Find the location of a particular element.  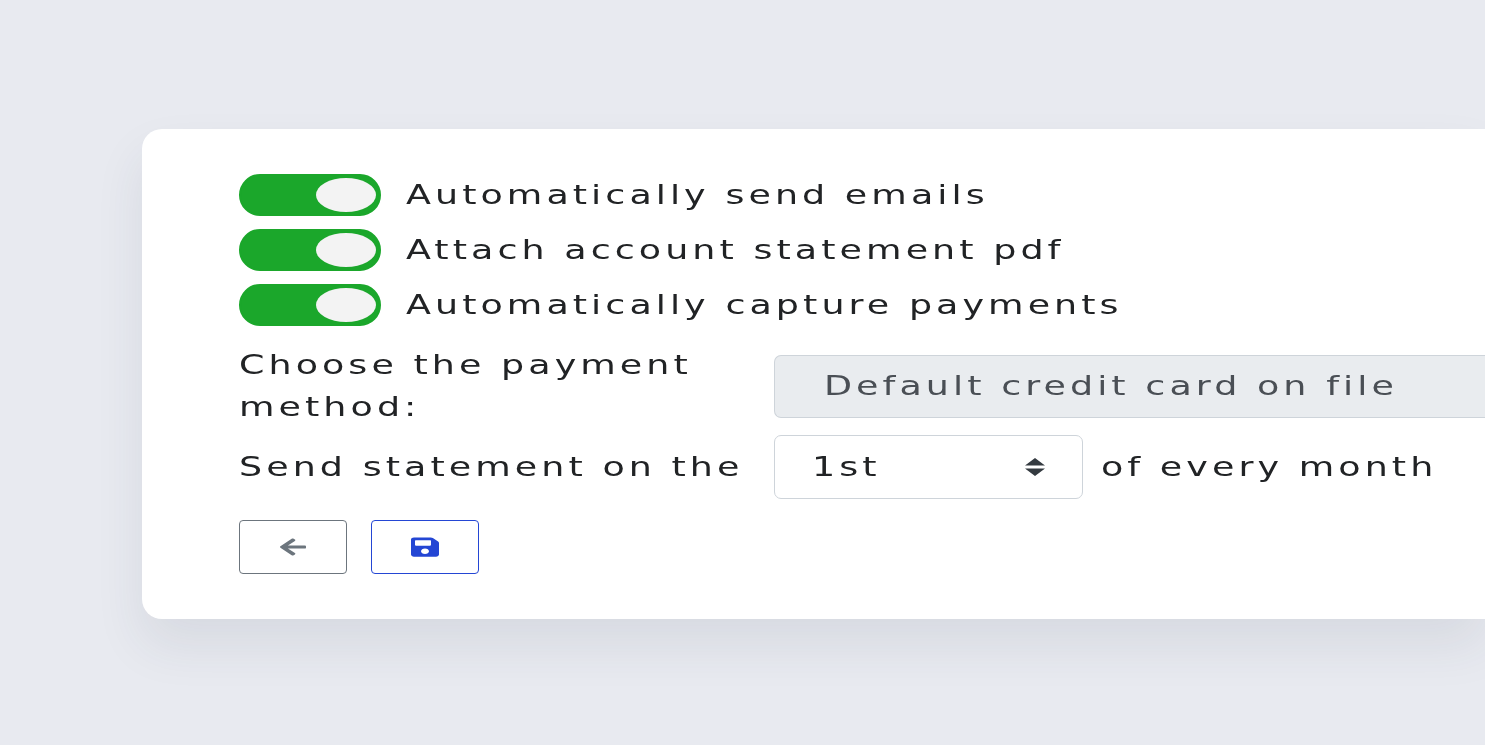

toggle-label: Attach account statement pdf is located at coordinates (735, 250).